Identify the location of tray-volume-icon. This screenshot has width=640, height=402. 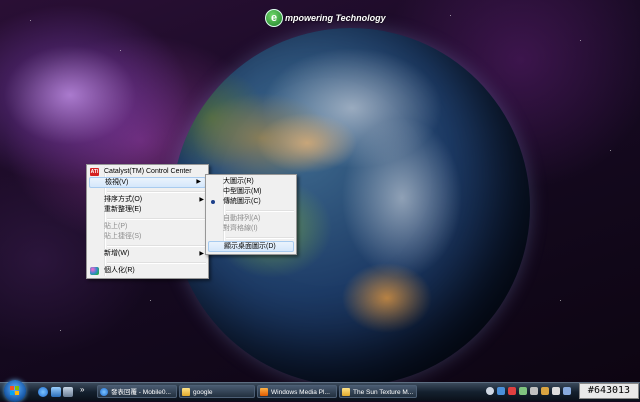
(556, 391).